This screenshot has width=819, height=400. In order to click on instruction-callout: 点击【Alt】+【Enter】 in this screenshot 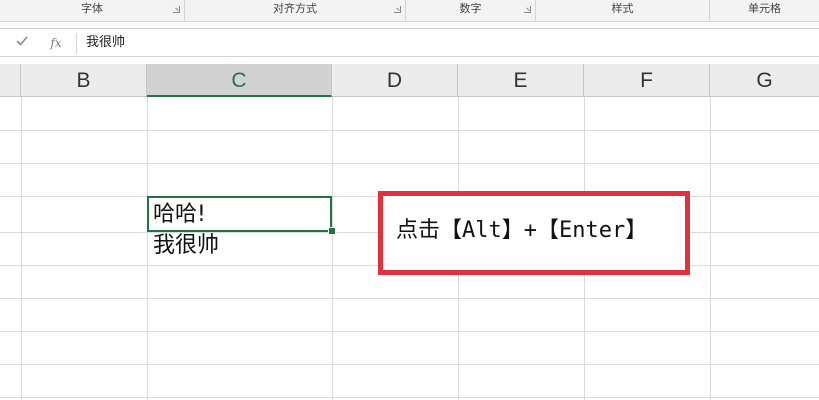, I will do `click(534, 233)`.